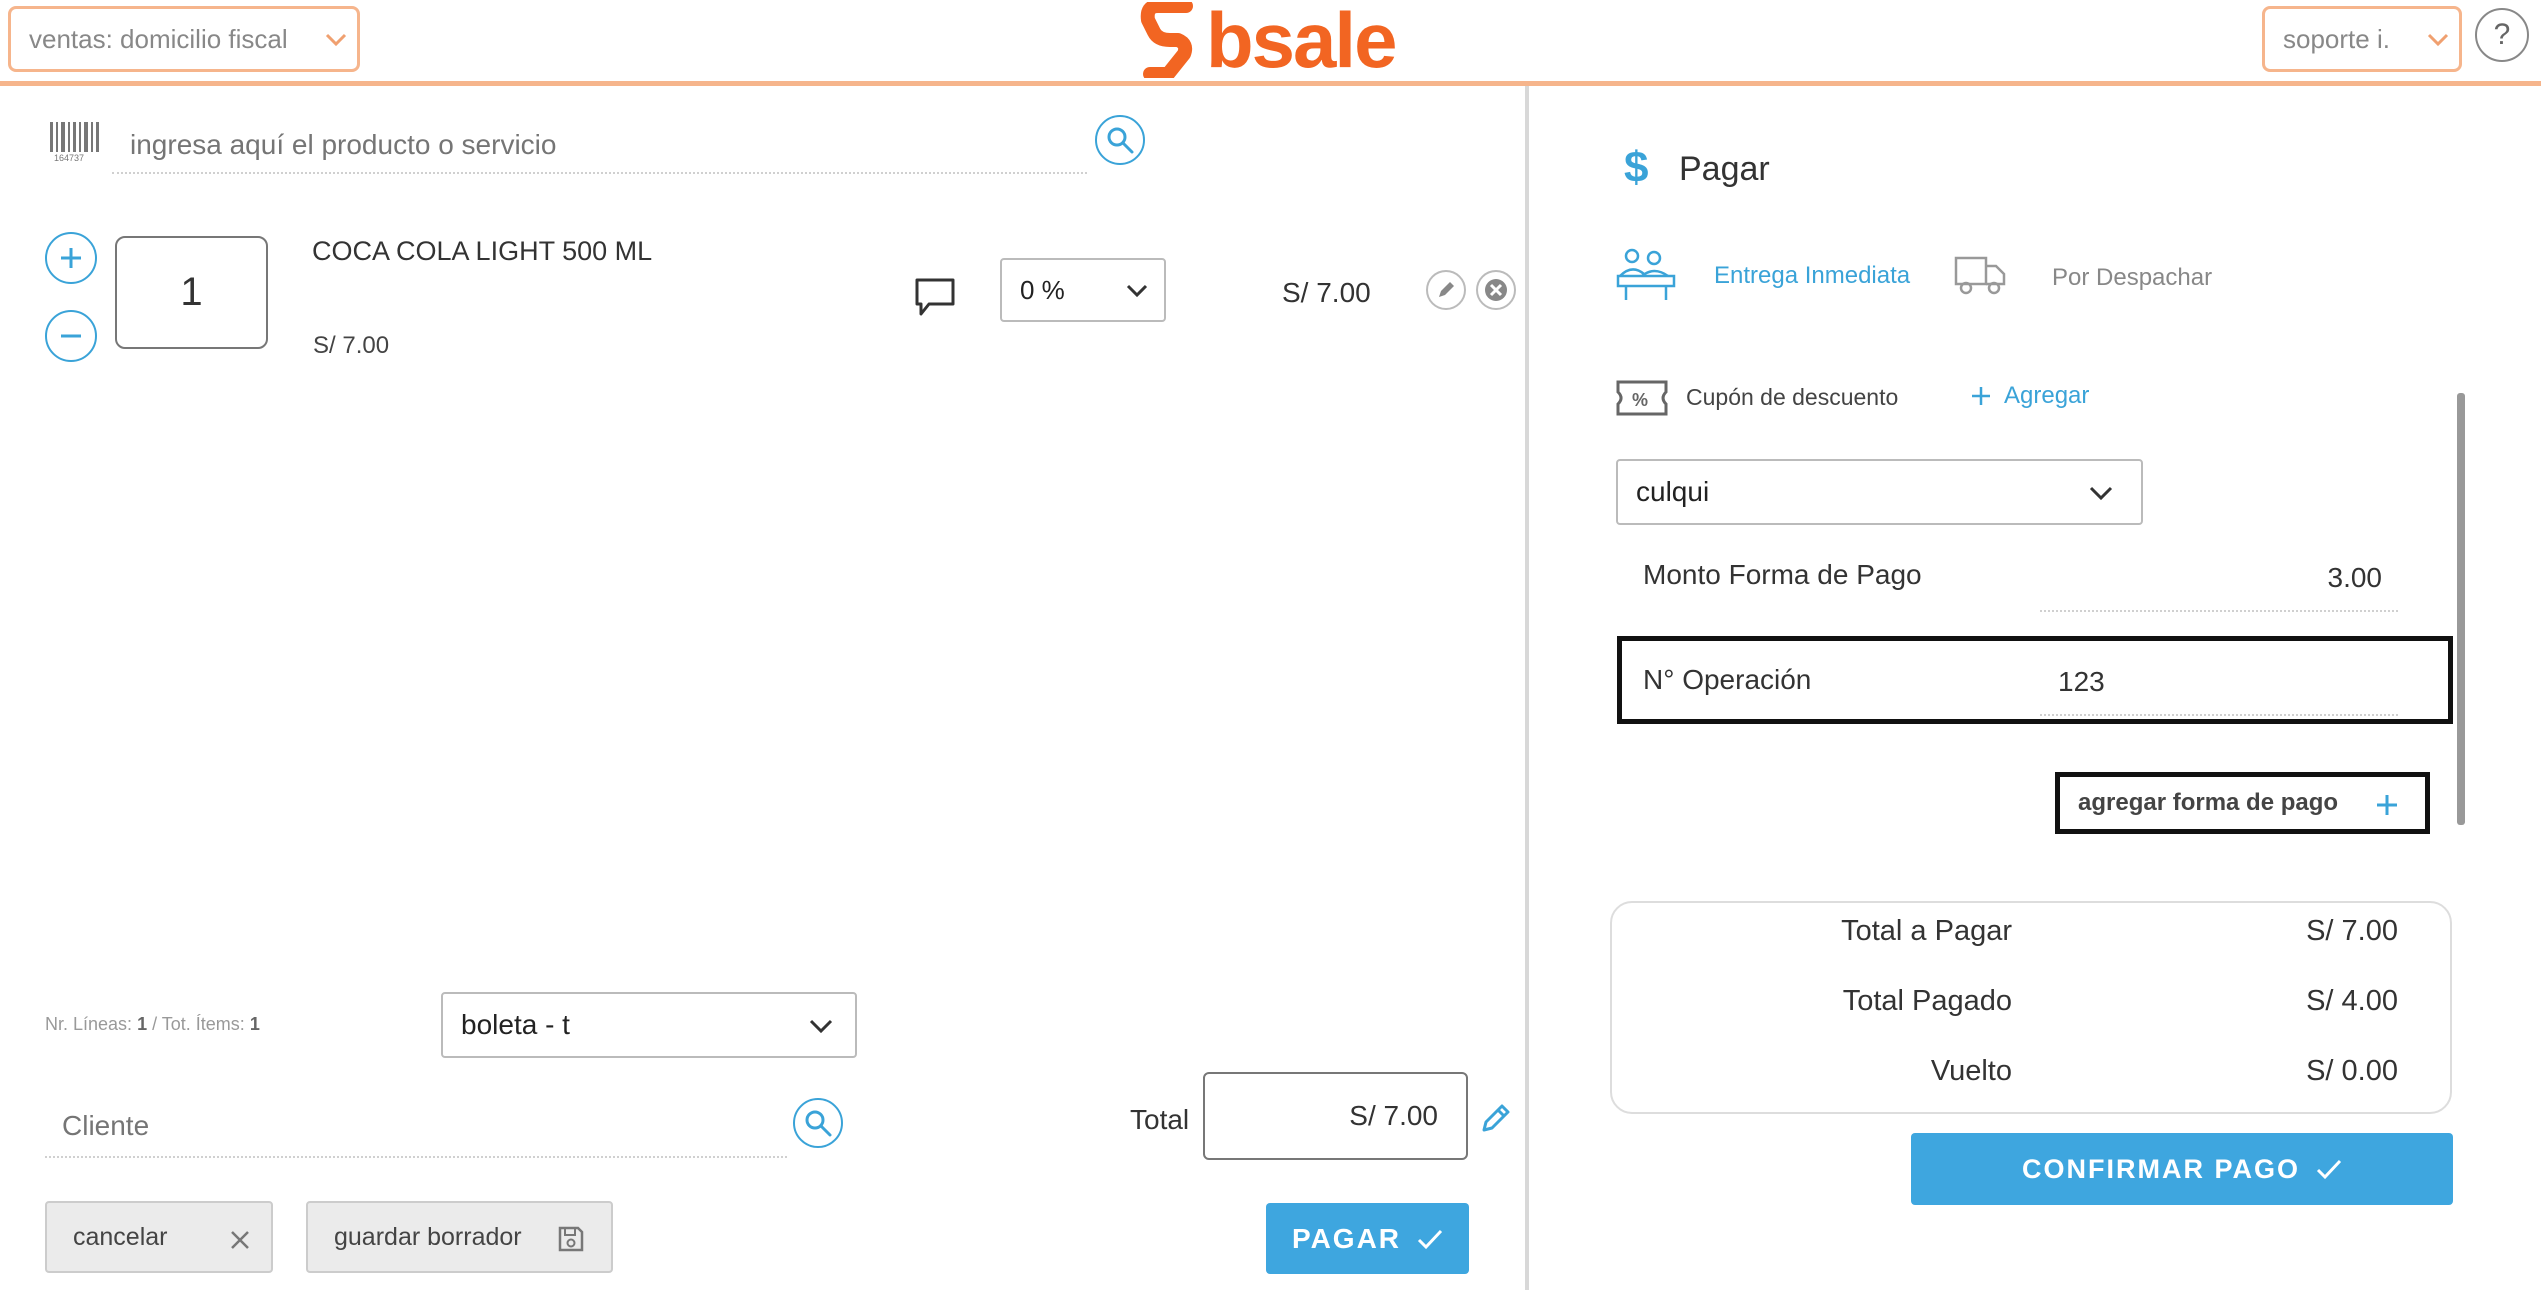 The width and height of the screenshot is (2541, 1290). Describe the element at coordinates (2336, 38) in the screenshot. I see `user-select-value: soporte i.` at that location.